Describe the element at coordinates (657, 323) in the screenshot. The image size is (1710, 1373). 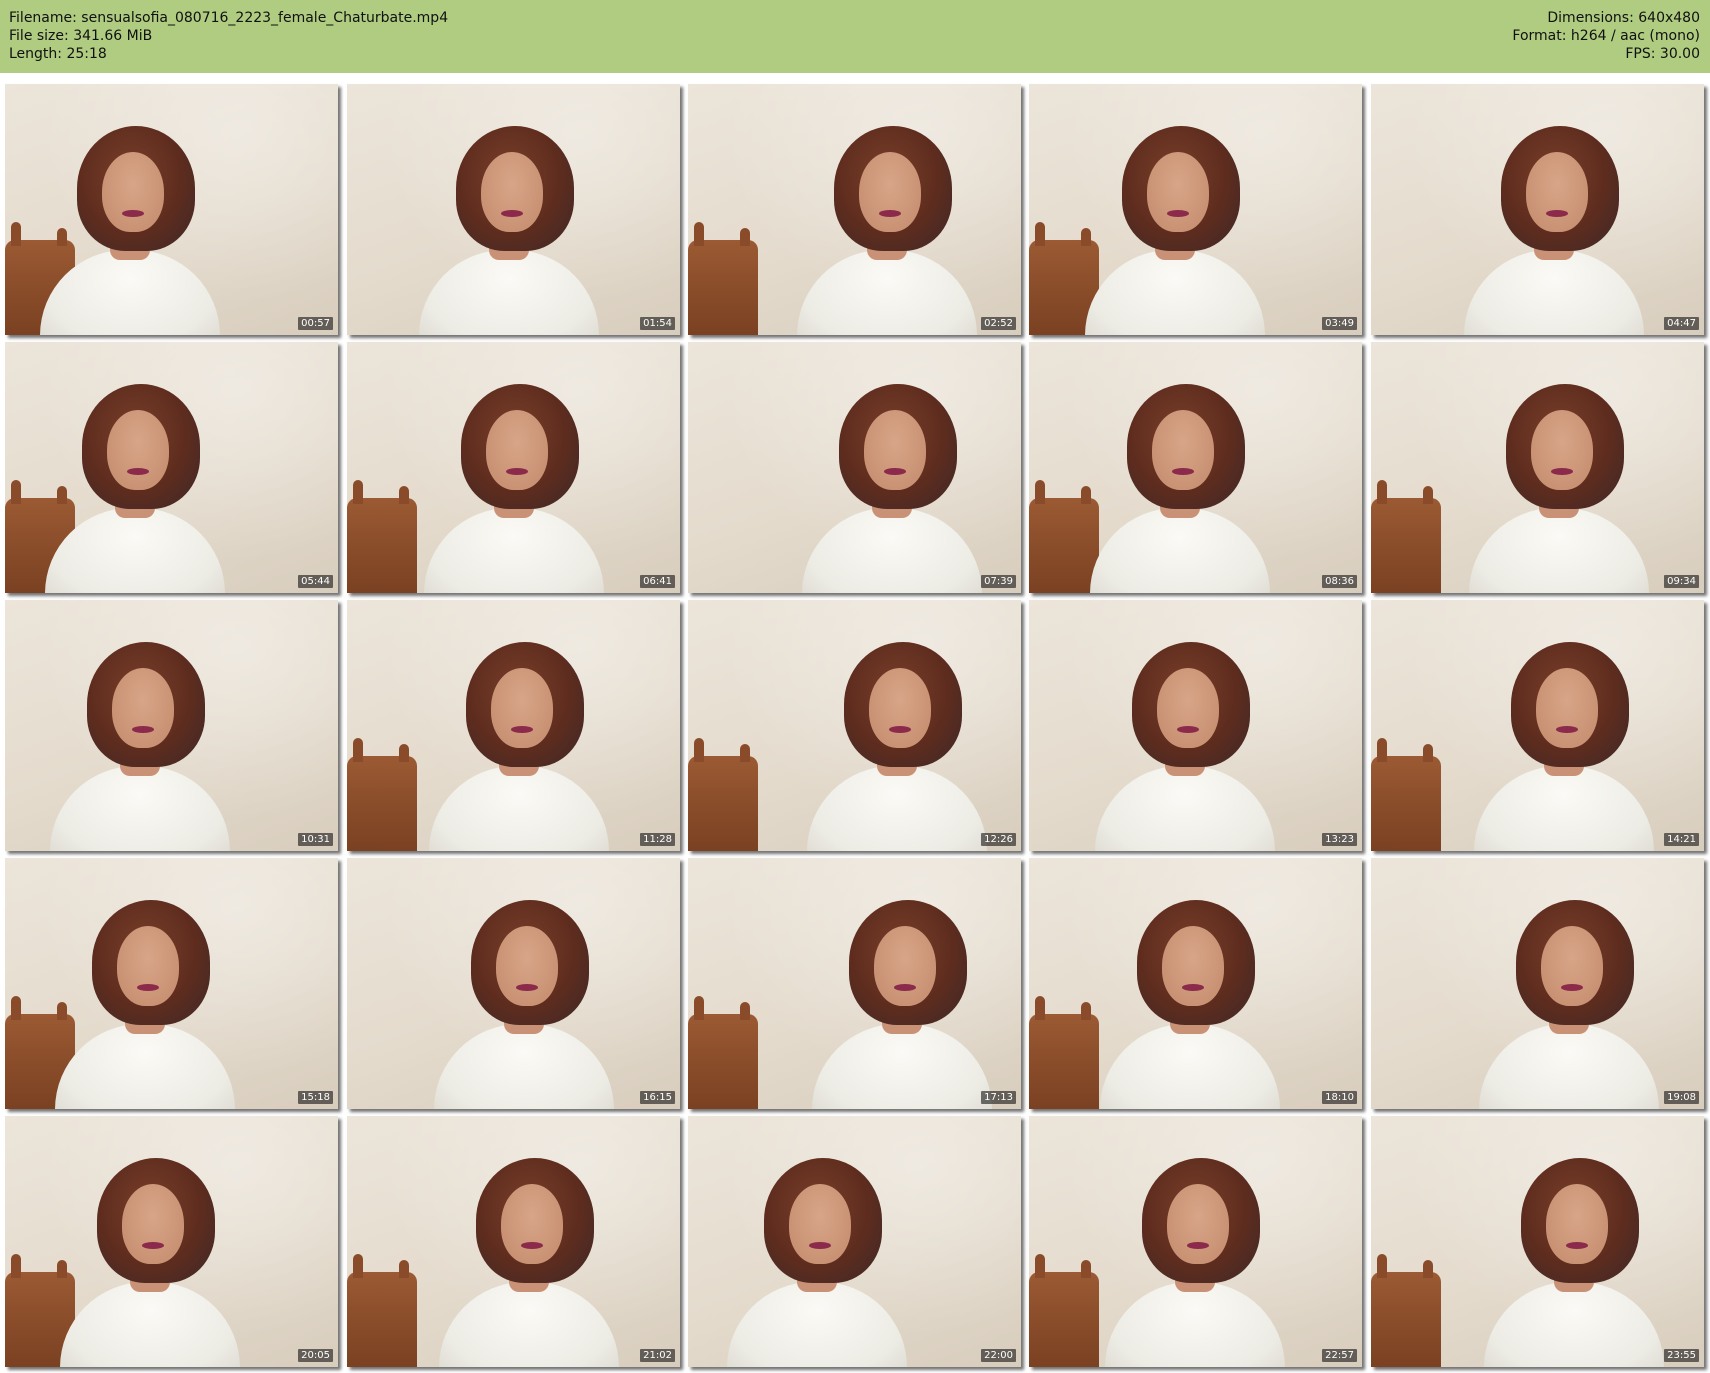
I see `thumbnail-timestamp: 01:54` at that location.